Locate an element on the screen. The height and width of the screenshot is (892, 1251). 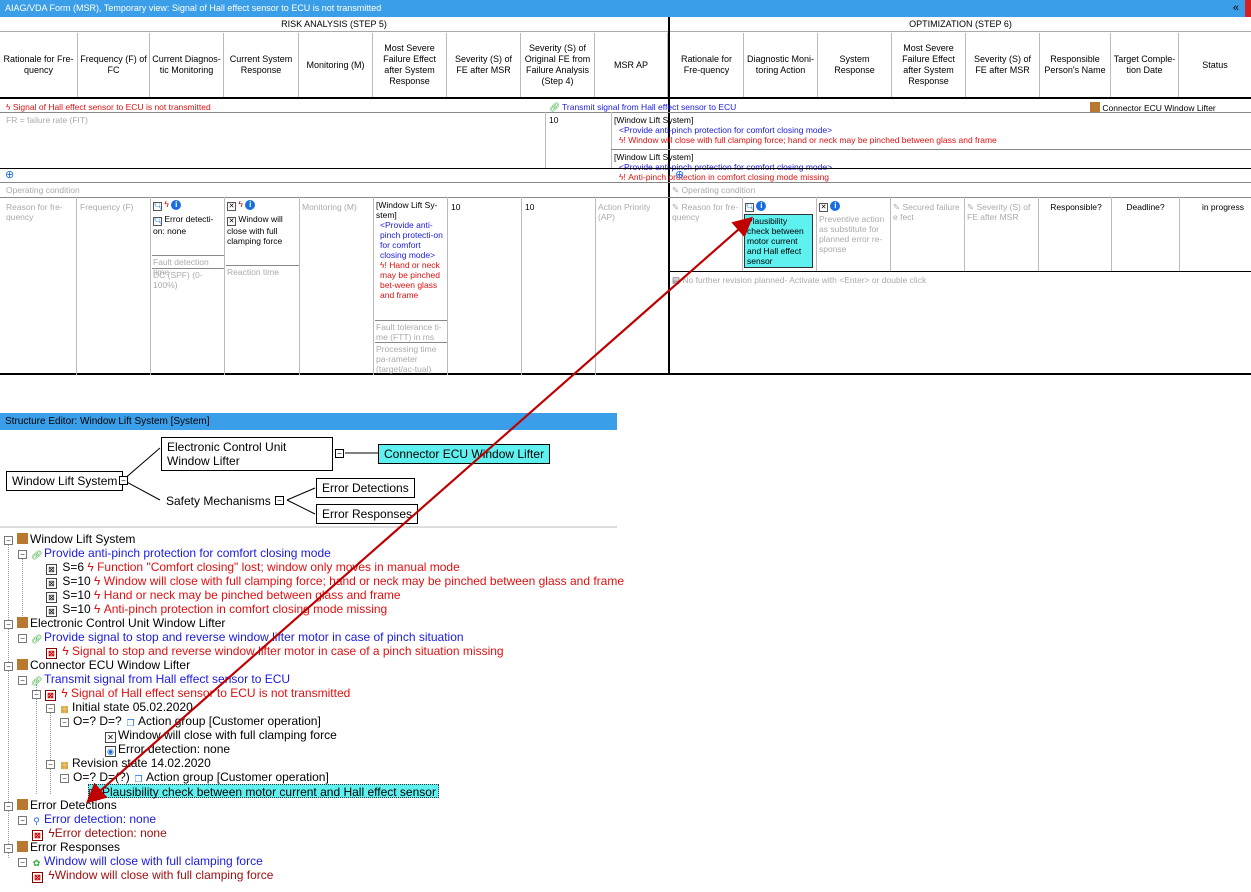
deadline-field: Deadline? is located at coordinates (1145, 207).